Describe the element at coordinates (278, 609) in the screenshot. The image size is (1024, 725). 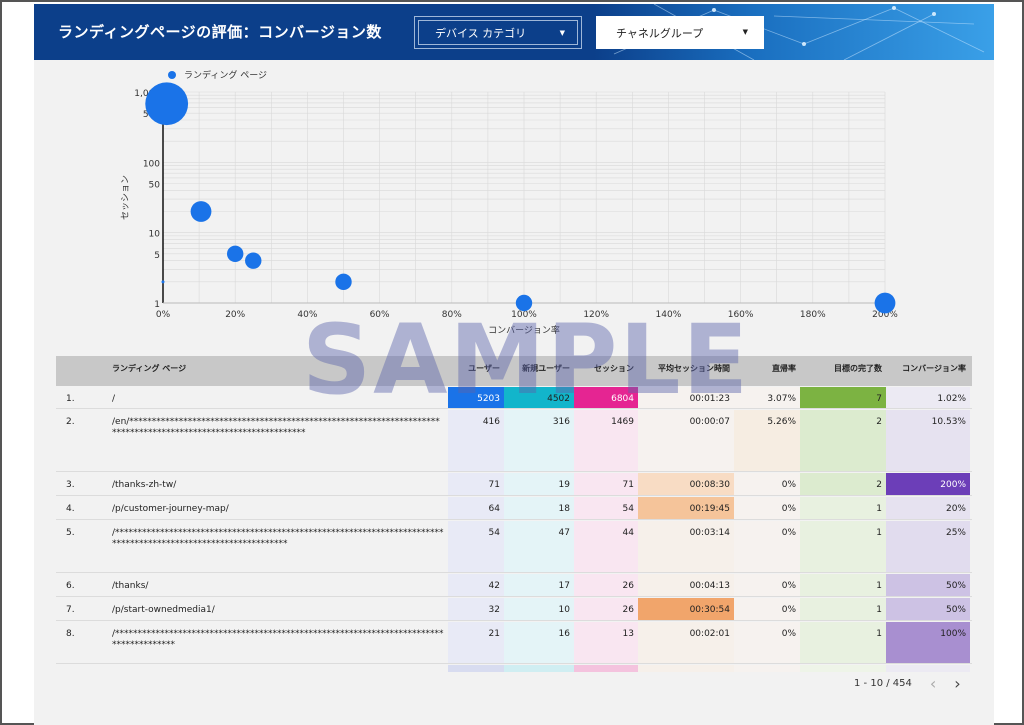
I see `row-landing-page: /p/start-ownedmedia1/` at that location.